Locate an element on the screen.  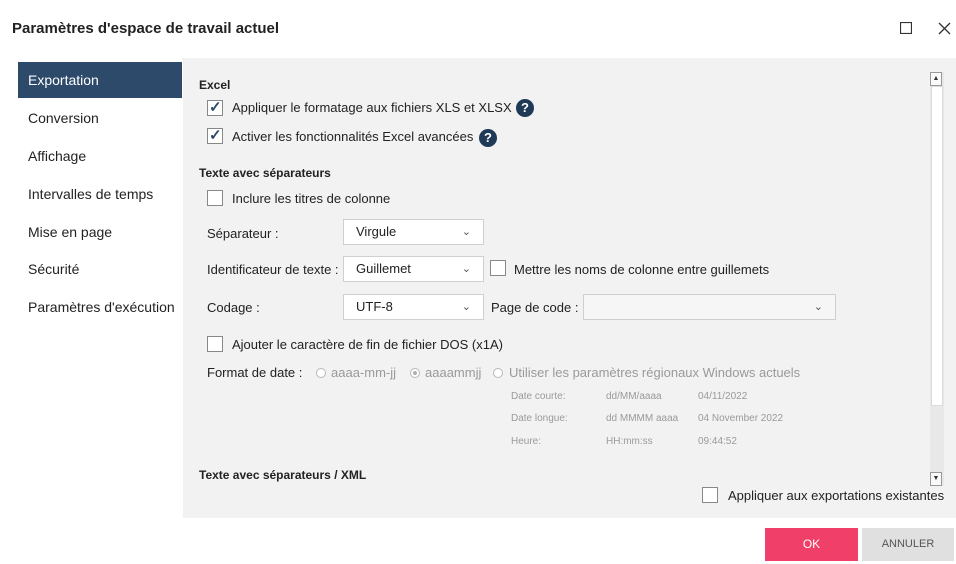
quote-names-checkbox is located at coordinates (498, 268).